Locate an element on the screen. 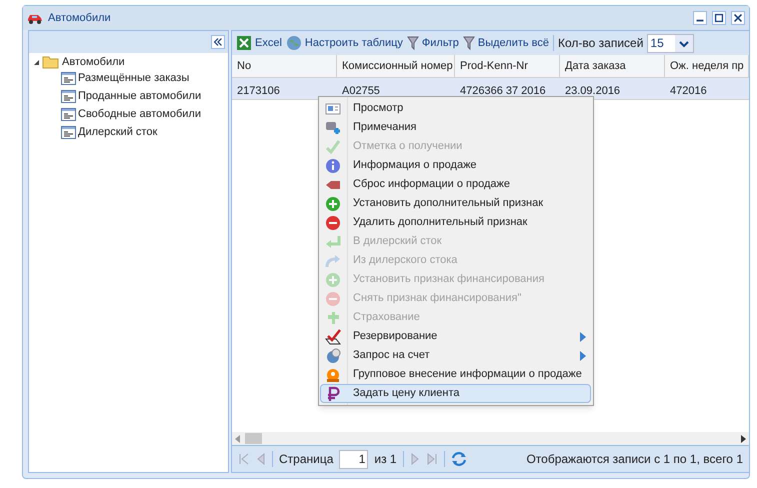  scroll-thumb is located at coordinates (253, 438).